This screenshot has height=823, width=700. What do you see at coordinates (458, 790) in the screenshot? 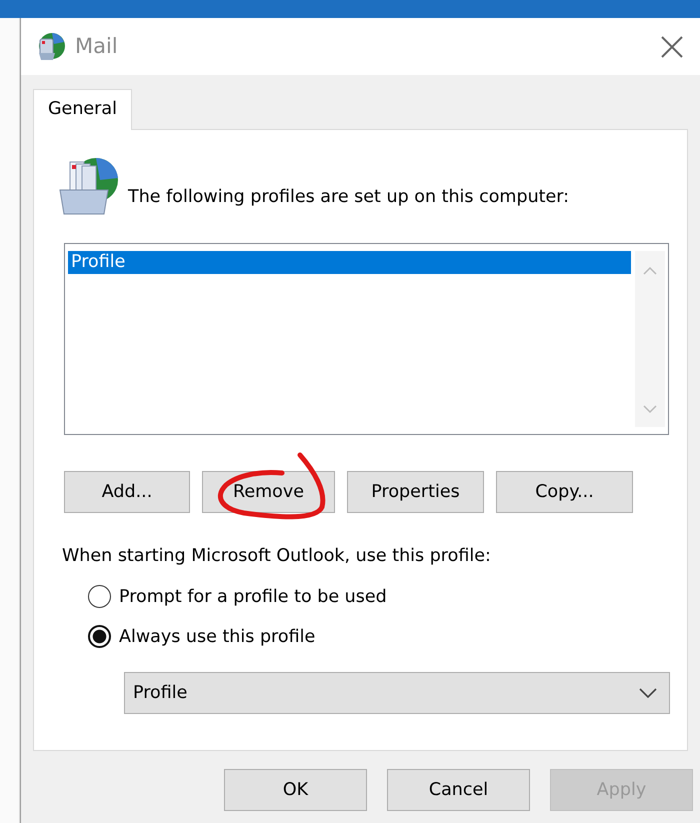
I see `dialog-button: Cancel` at bounding box center [458, 790].